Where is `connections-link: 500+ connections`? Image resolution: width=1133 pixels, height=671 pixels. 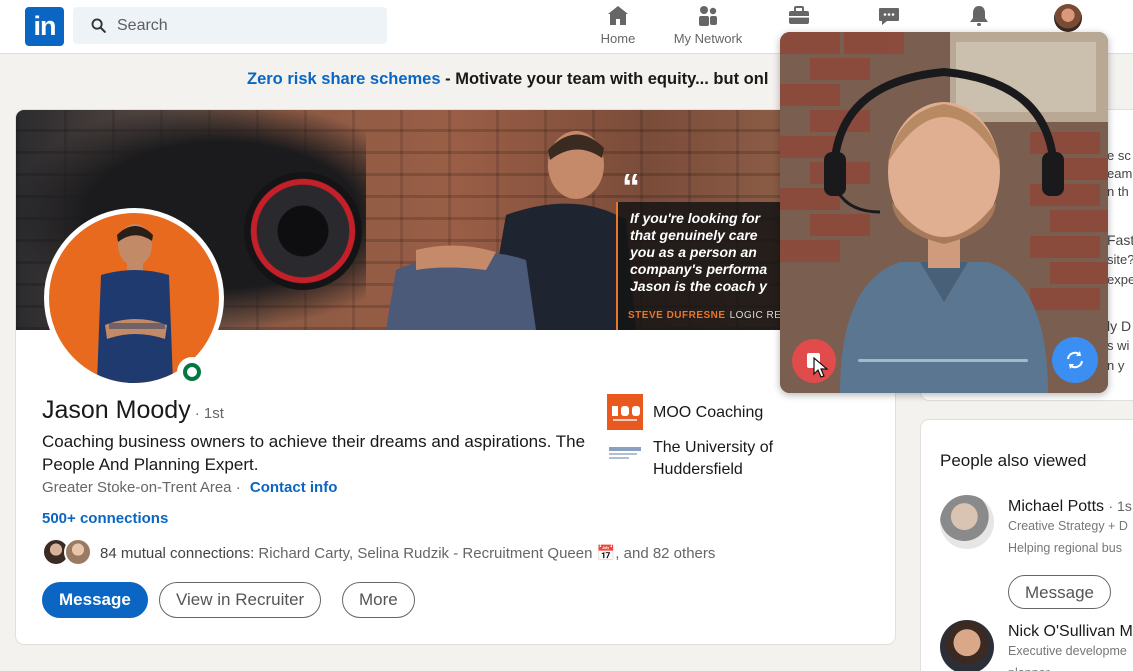 connections-link: 500+ connections is located at coordinates (105, 518).